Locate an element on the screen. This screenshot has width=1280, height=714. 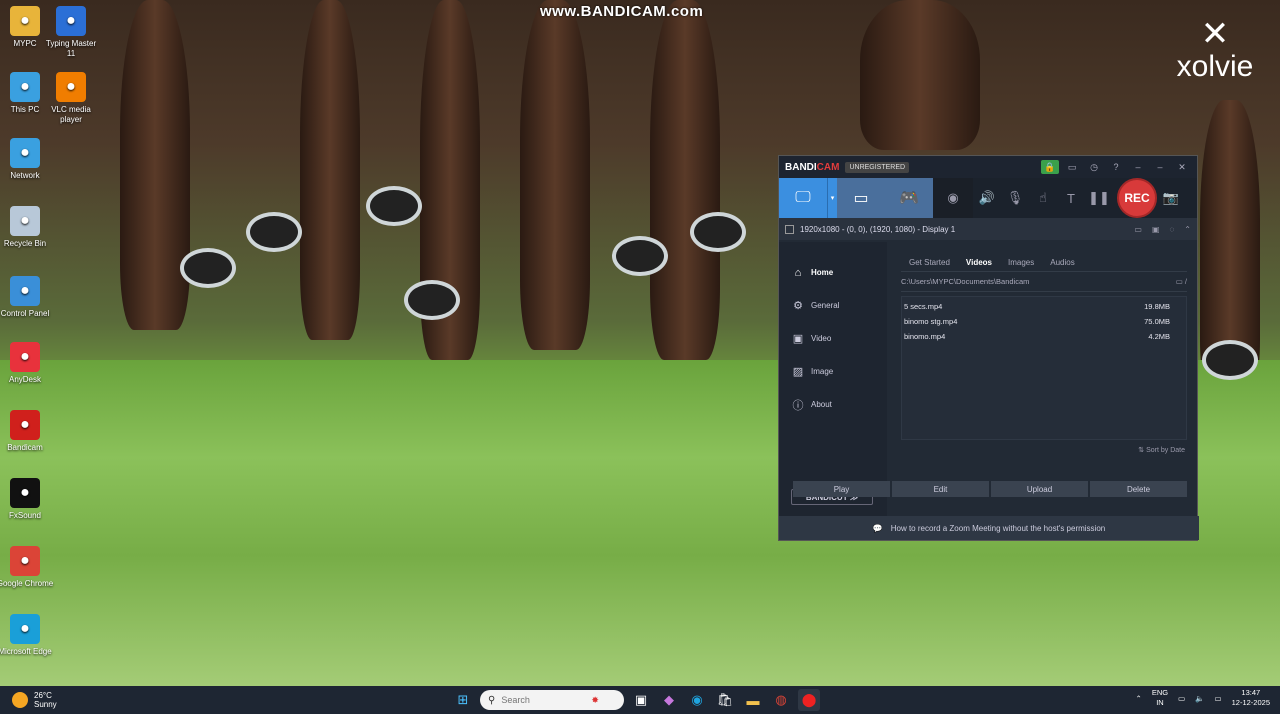
weather-condition: Sunny is located at coordinates (45, 704).